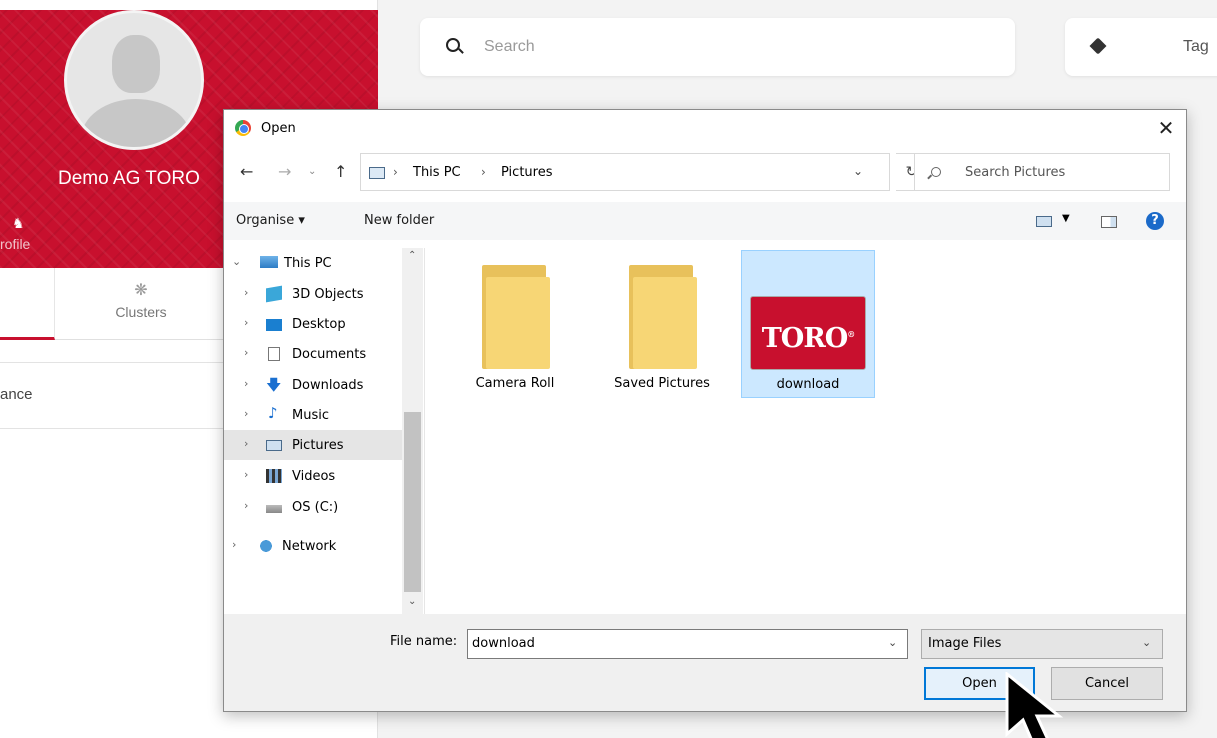 The height and width of the screenshot is (738, 1217). Describe the element at coordinates (1098, 46) in the screenshot. I see `tag-icon` at that location.